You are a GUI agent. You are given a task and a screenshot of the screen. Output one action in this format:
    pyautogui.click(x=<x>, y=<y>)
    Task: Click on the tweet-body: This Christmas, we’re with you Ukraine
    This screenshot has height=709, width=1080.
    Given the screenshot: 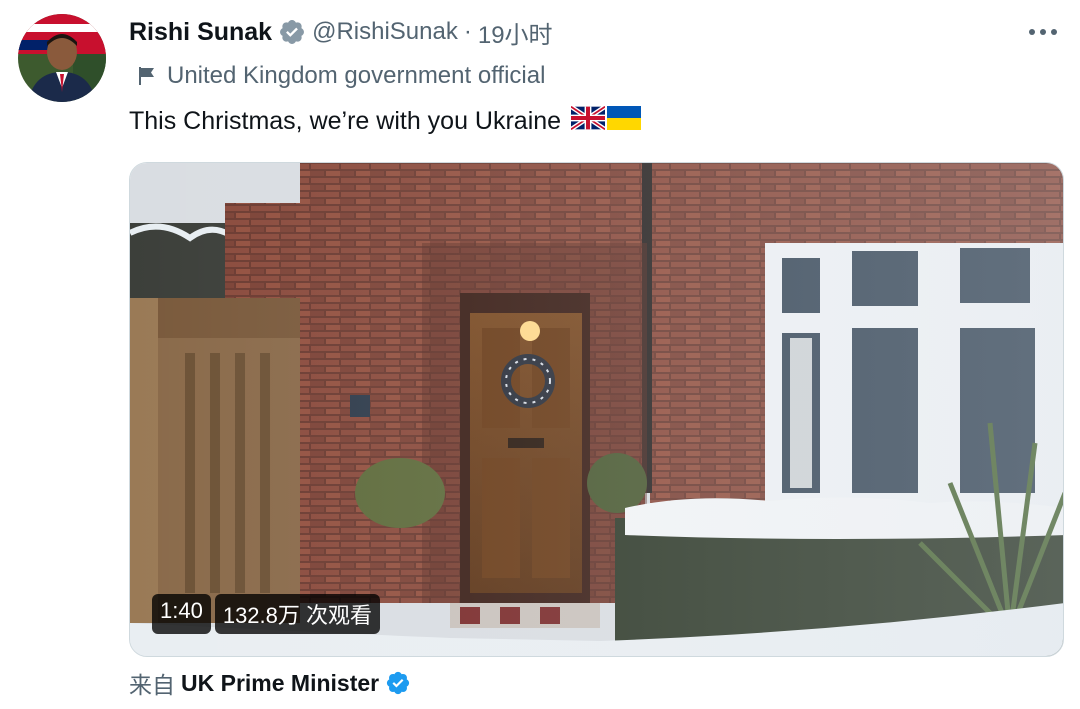 What is the action you would take?
    pyautogui.click(x=345, y=120)
    